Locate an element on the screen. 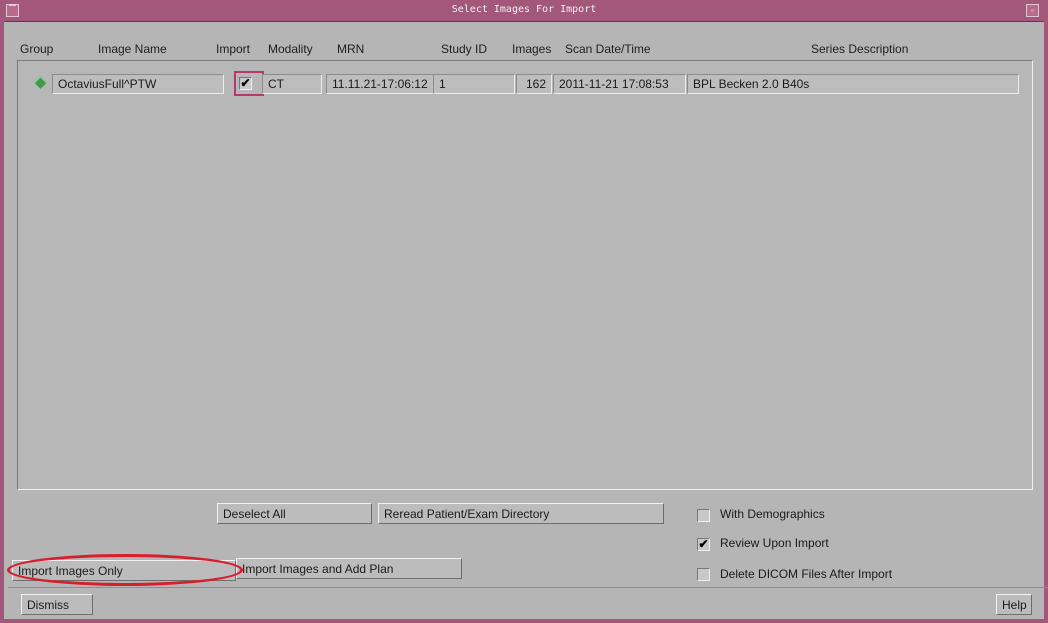  row-scan-datetime: 2011-11-21 17:08:53 is located at coordinates (619, 84).